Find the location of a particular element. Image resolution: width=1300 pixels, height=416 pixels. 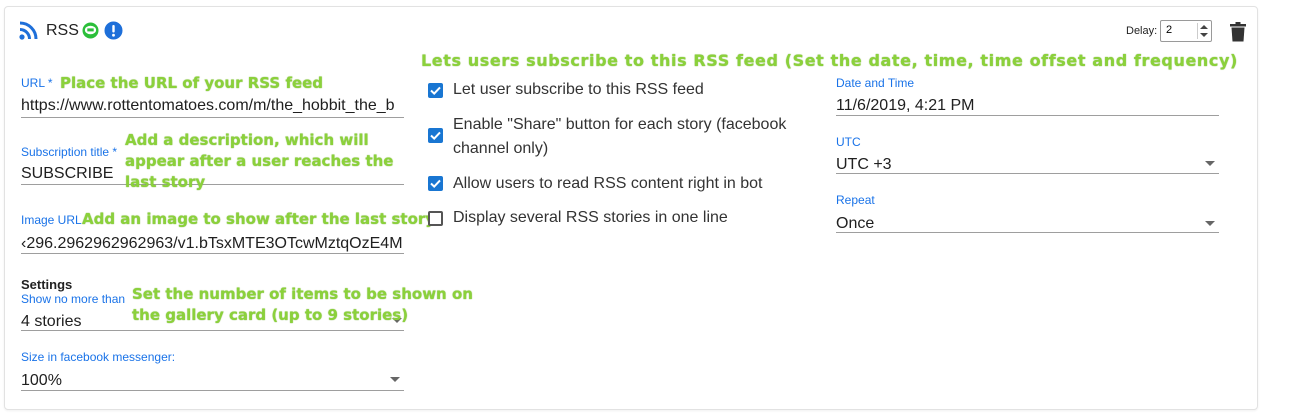

show-no-more-than-underline is located at coordinates (212, 330).